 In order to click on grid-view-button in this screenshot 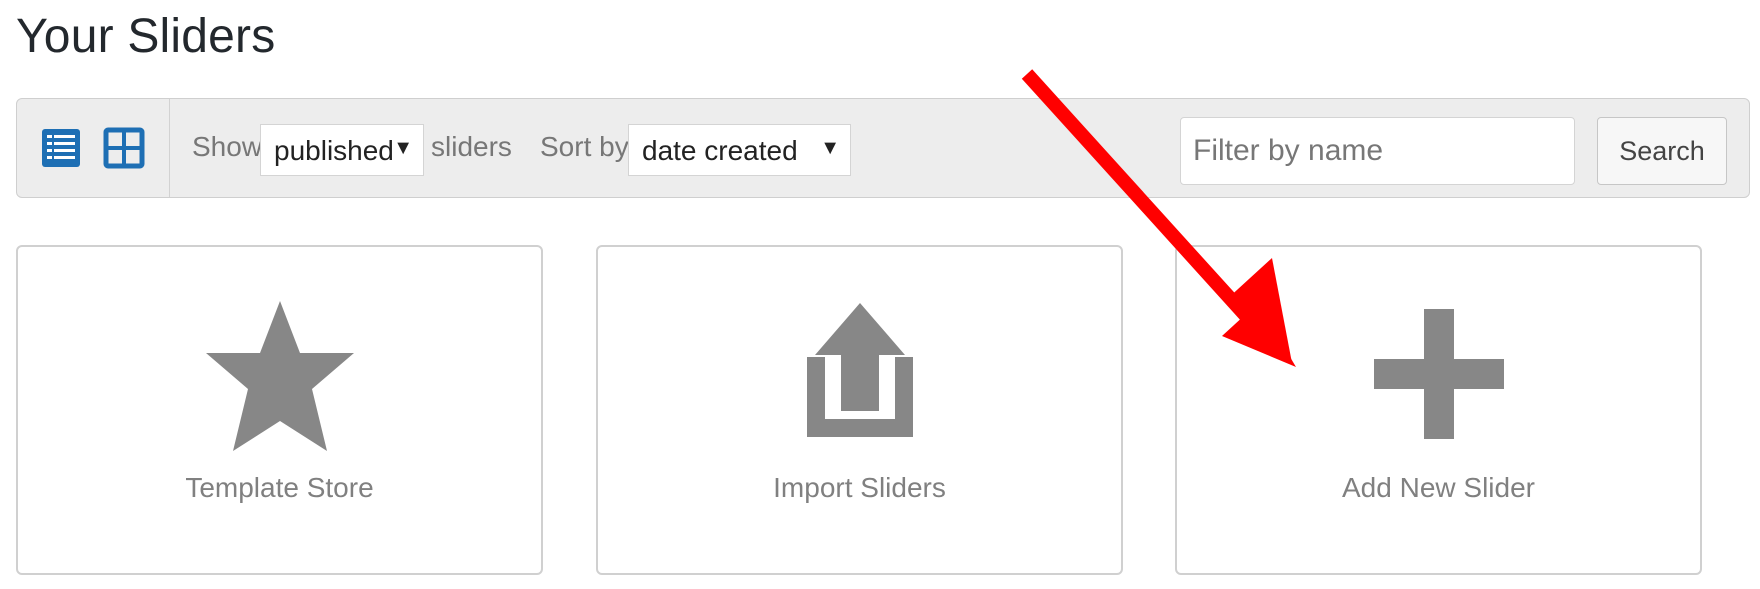, I will do `click(124, 148)`.